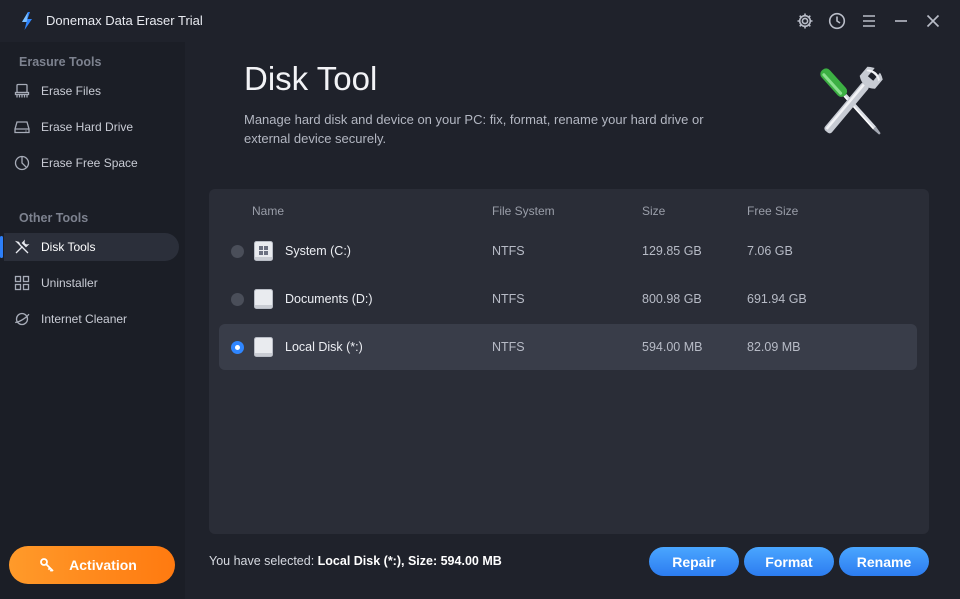  What do you see at coordinates (22, 90) in the screenshot?
I see `erase-files-icon` at bounding box center [22, 90].